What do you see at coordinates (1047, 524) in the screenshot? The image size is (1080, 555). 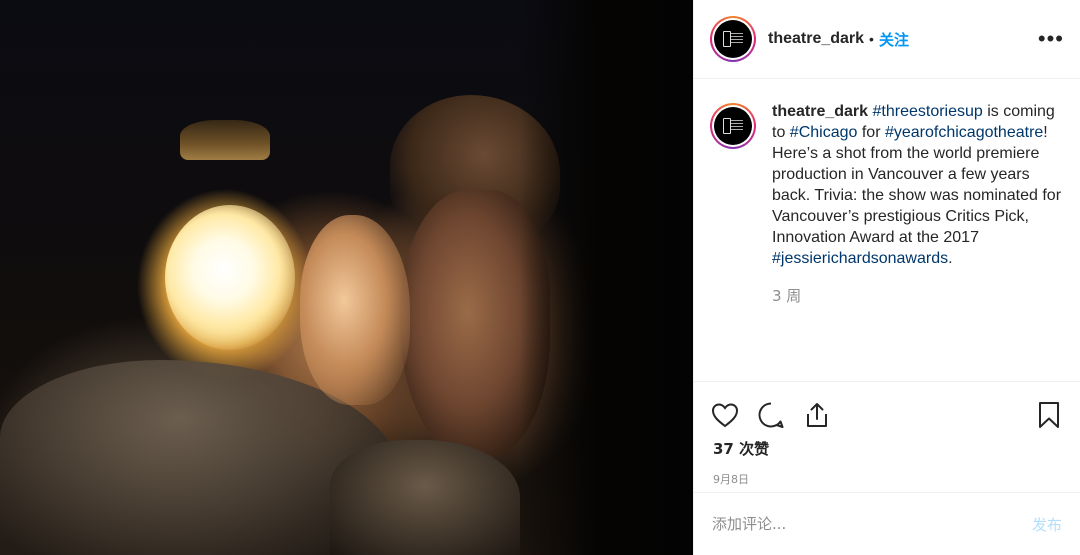 I see `post-comment-button: 发布` at bounding box center [1047, 524].